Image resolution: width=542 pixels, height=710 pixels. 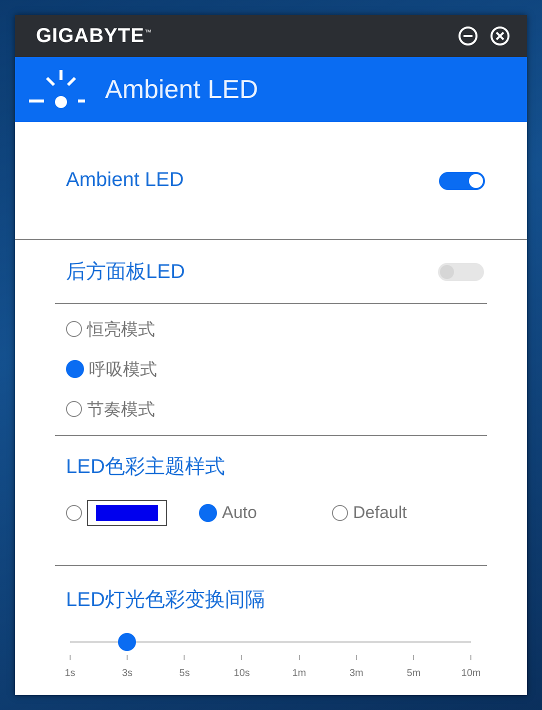 I want to click on header-title: Ambient LED, so click(x=181, y=89).